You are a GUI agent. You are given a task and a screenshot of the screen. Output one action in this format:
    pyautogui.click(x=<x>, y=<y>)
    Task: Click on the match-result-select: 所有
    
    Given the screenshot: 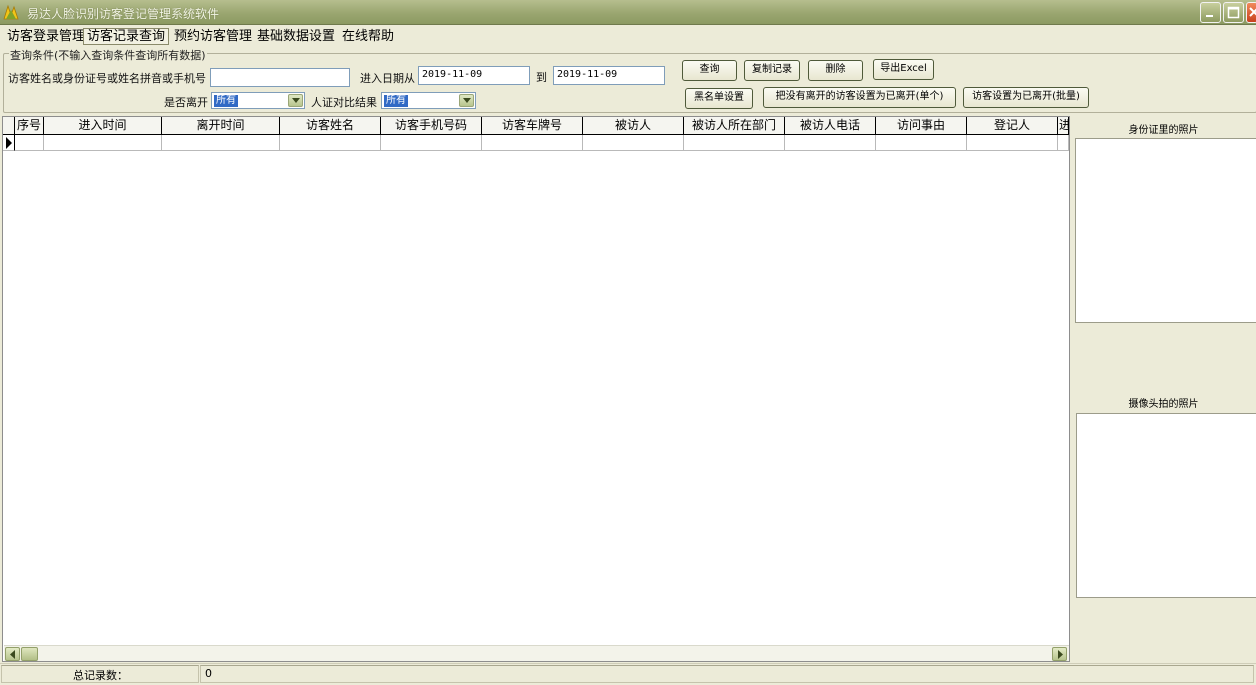 What is the action you would take?
    pyautogui.click(x=428, y=100)
    